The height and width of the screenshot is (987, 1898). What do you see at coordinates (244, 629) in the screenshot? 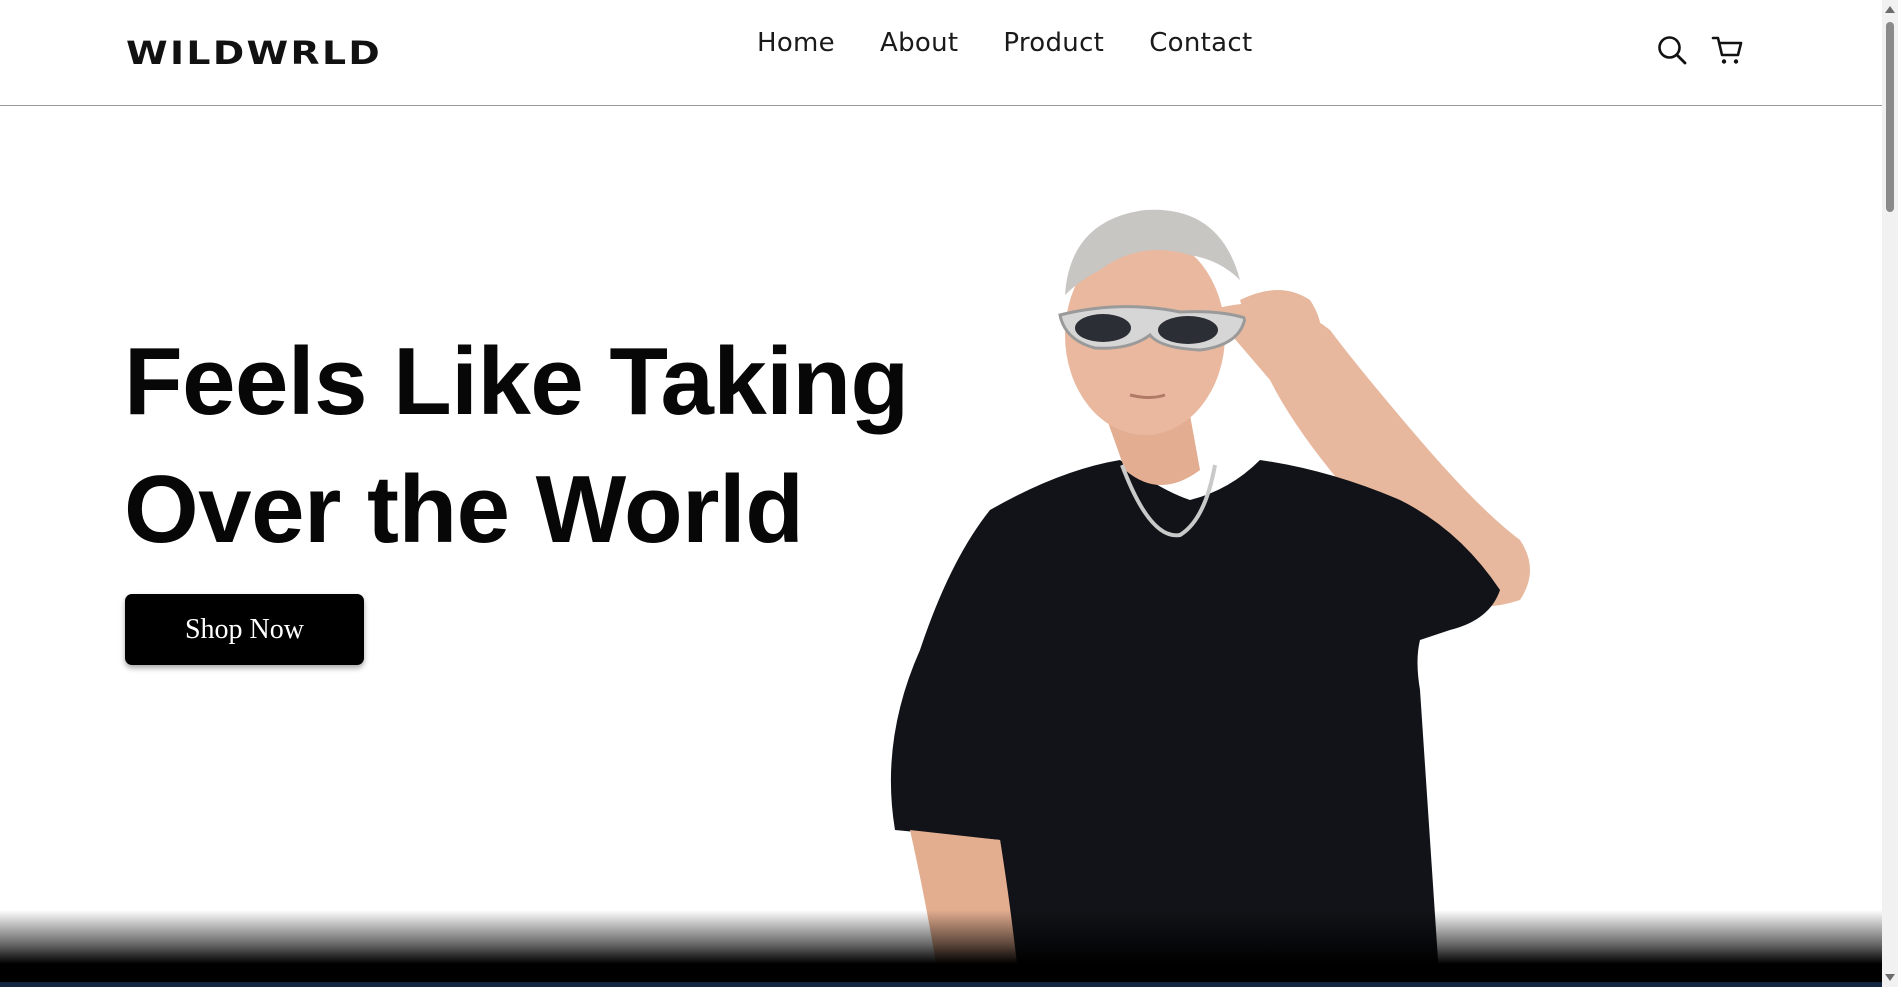
I see `shop-now-button: Shop Now` at bounding box center [244, 629].